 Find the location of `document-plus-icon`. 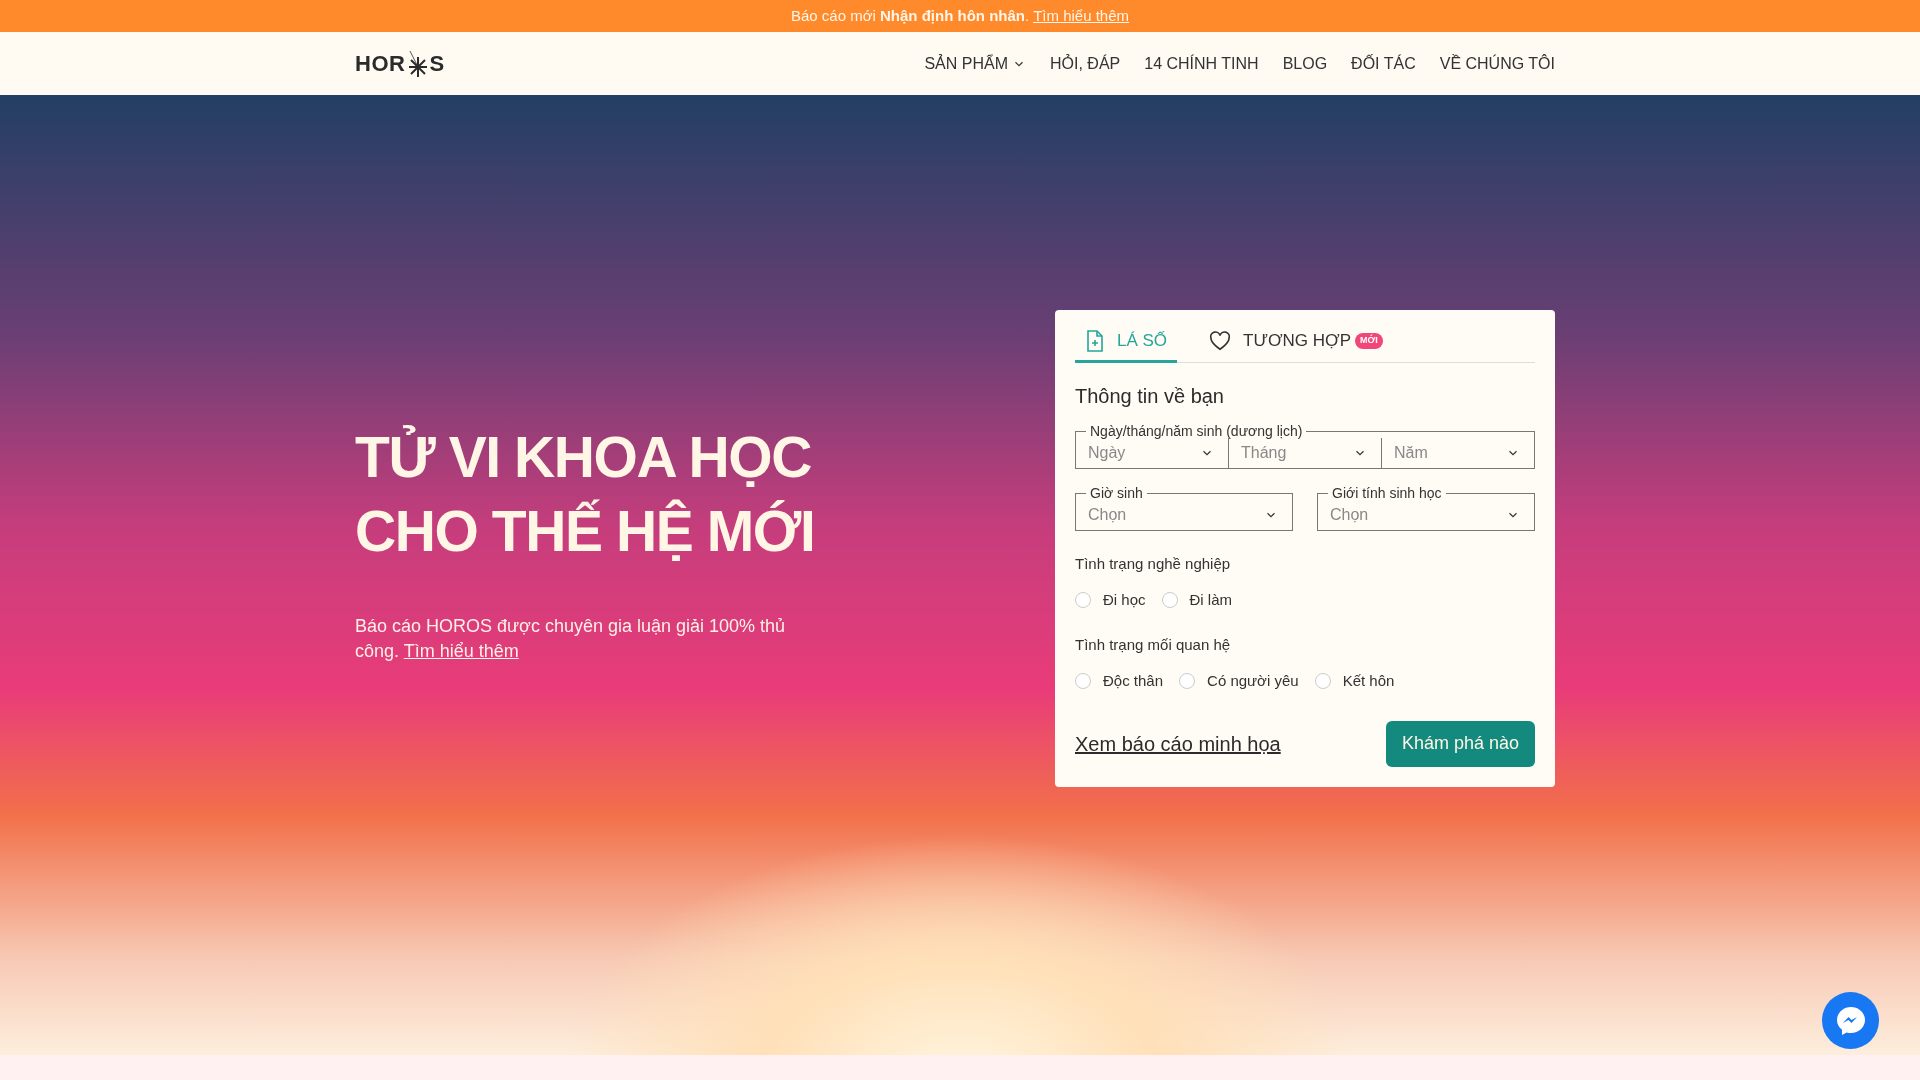

document-plus-icon is located at coordinates (1095, 340).